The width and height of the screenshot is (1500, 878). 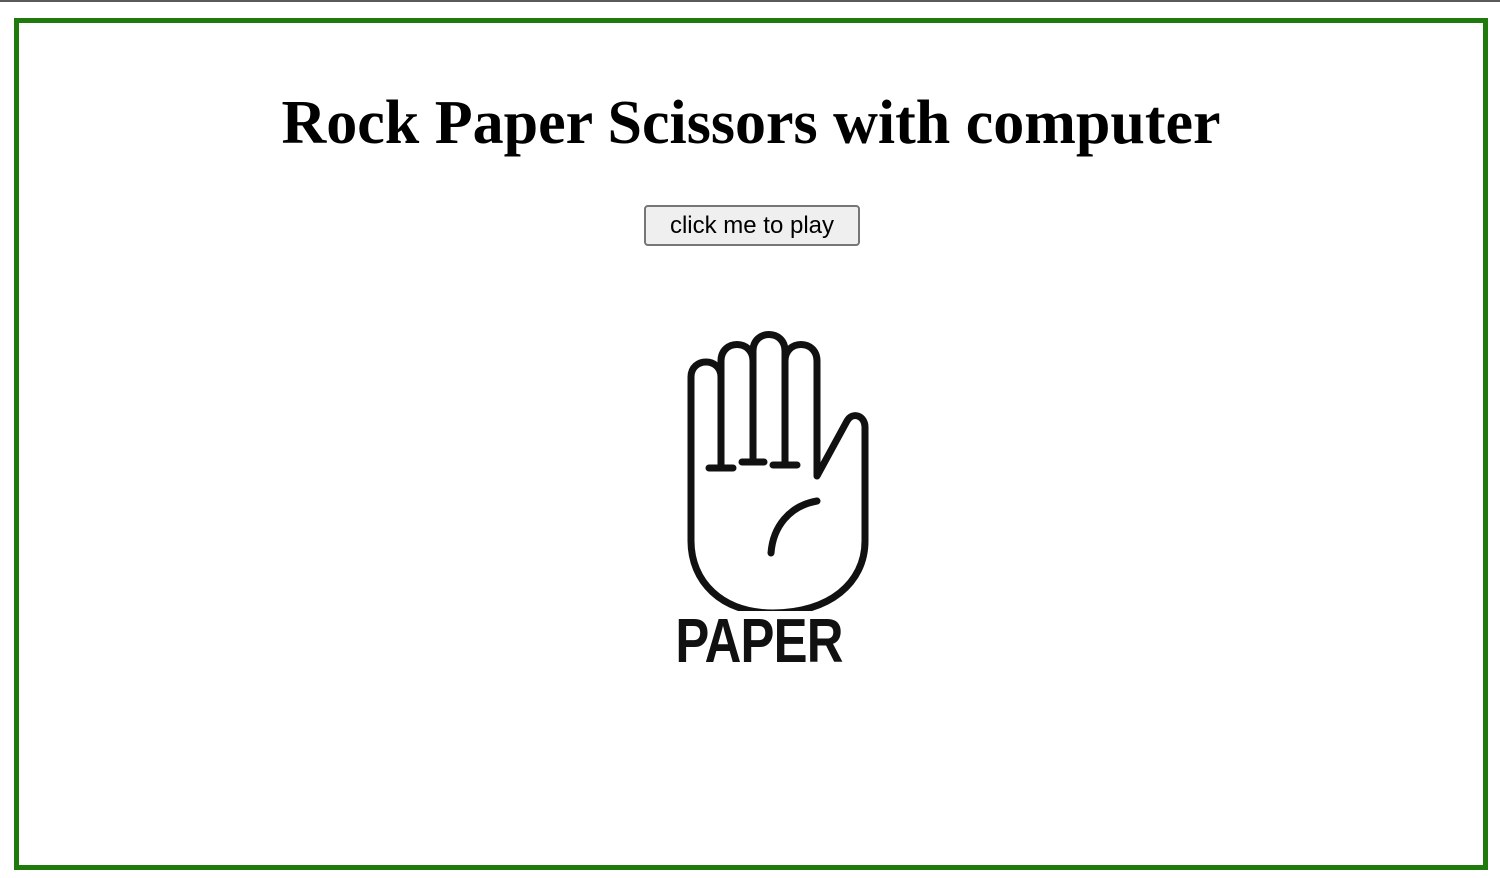 What do you see at coordinates (752, 225) in the screenshot?
I see `play-button: click me to play` at bounding box center [752, 225].